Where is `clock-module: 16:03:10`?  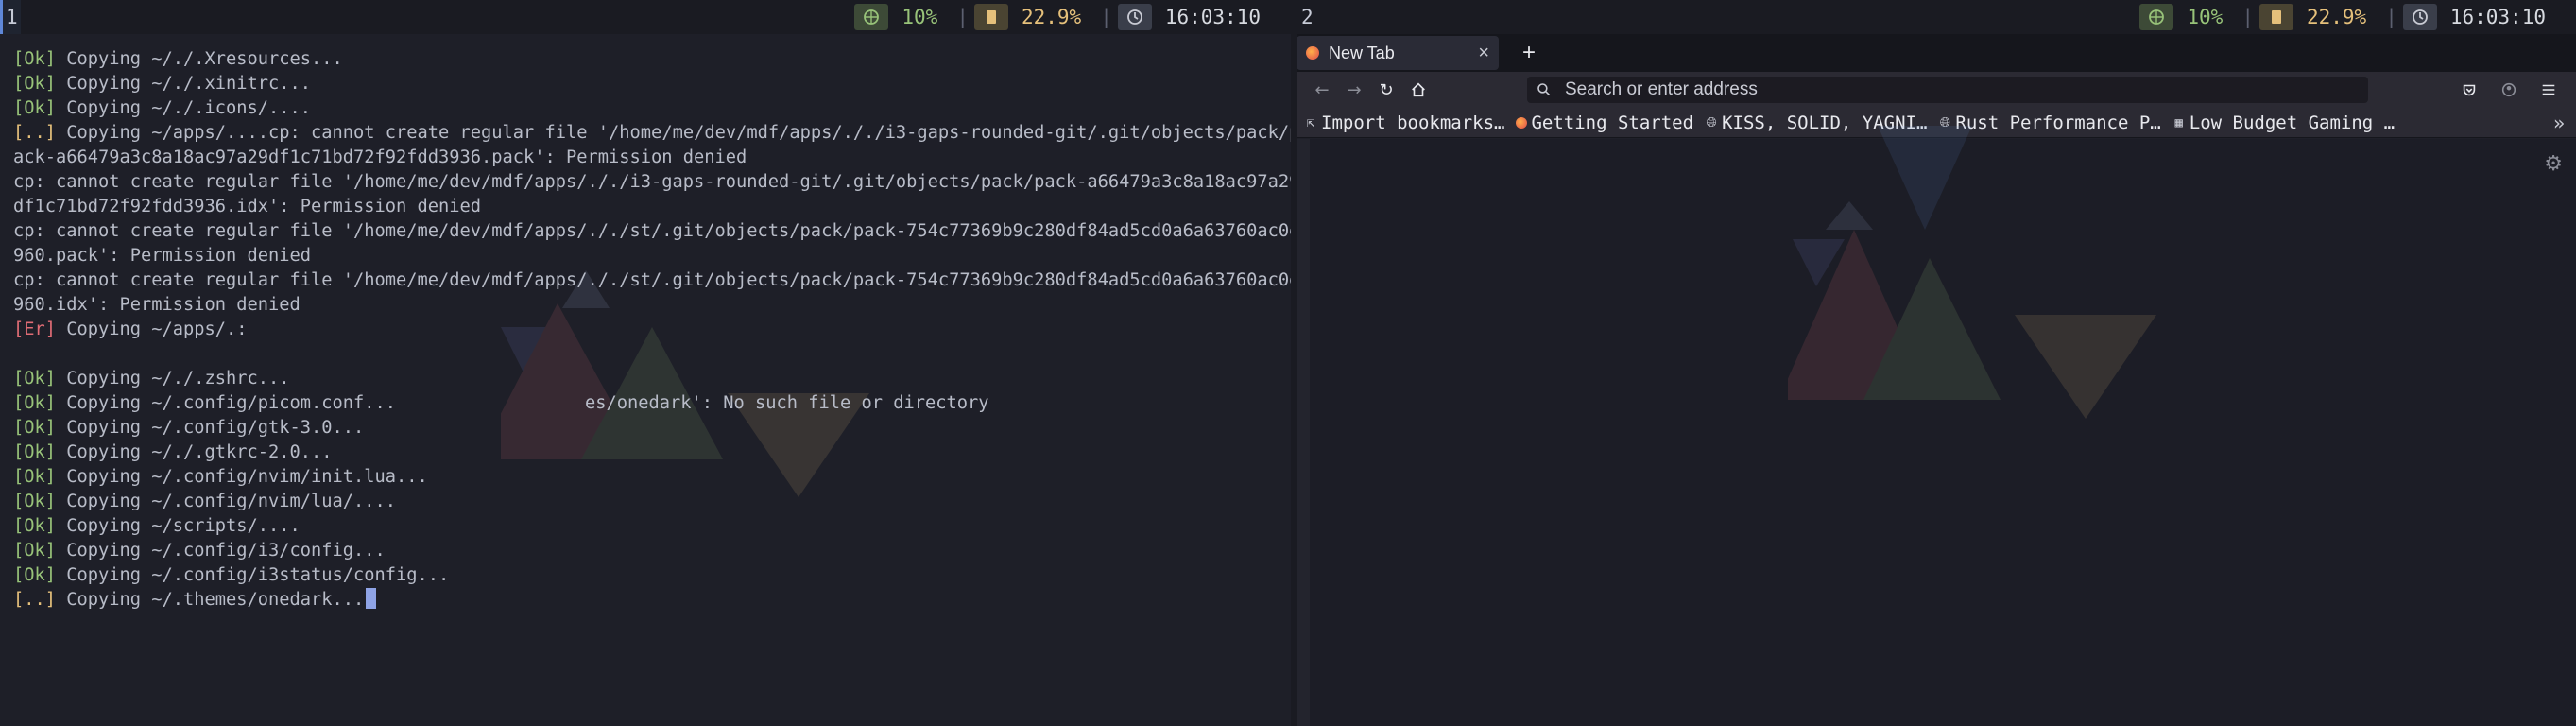
clock-module: 16:03:10 is located at coordinates (1195, 17).